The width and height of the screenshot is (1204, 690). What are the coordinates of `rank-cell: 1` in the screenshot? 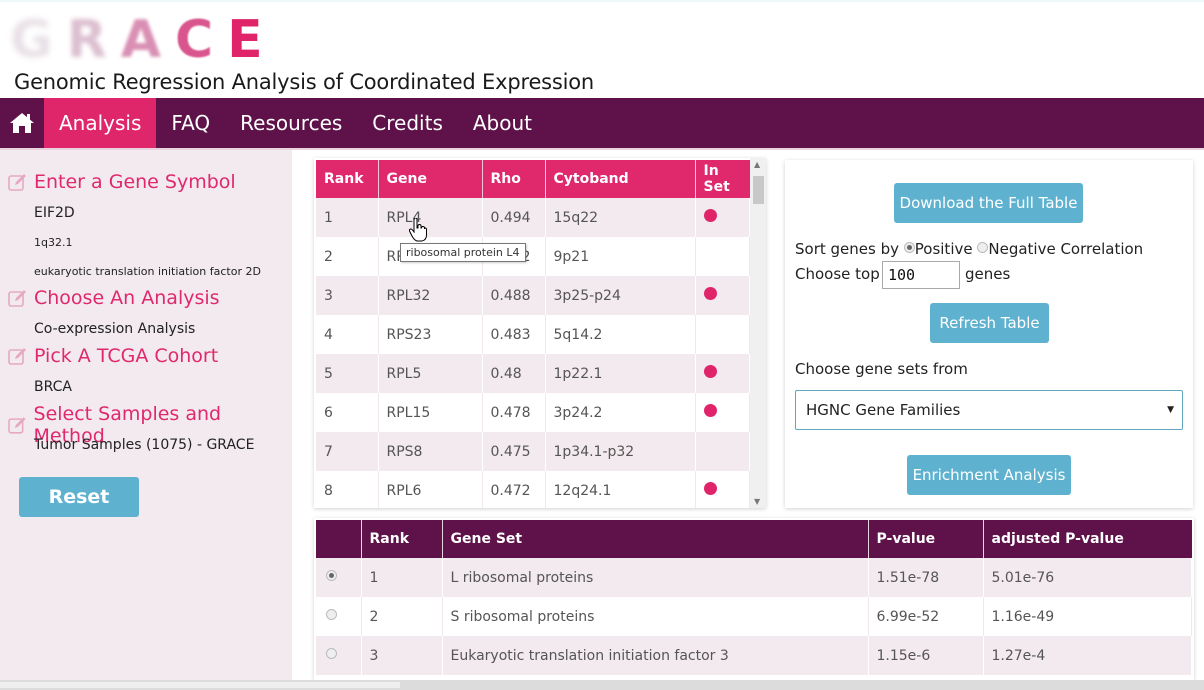 It's located at (402, 577).